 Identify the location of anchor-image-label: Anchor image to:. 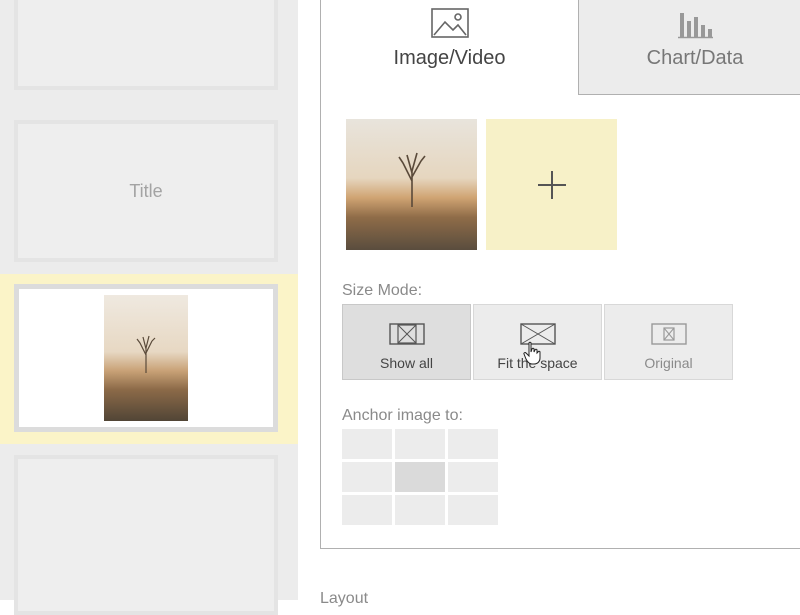
(402, 415).